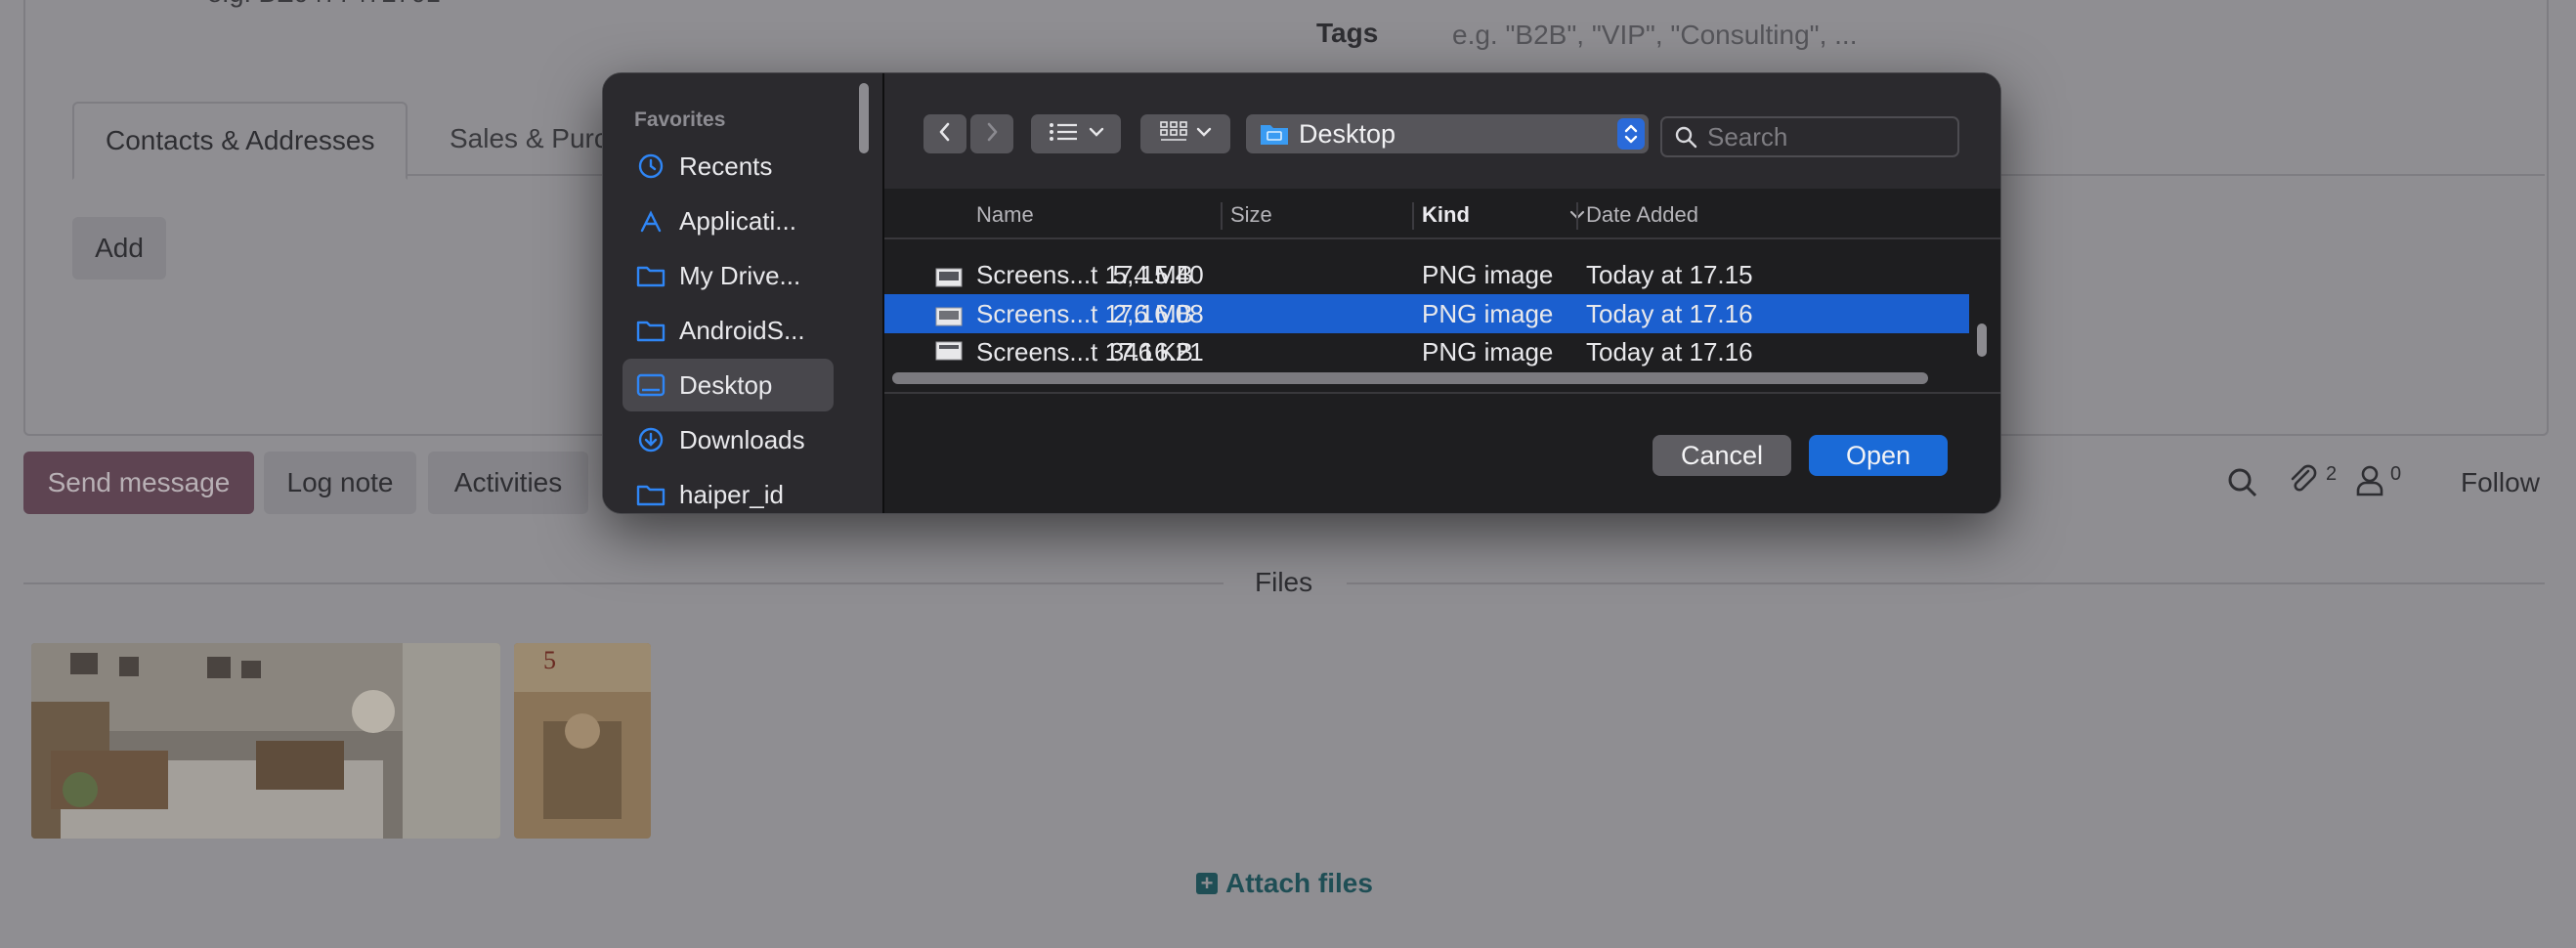  I want to click on column-date-added: Date Added, so click(1642, 215).